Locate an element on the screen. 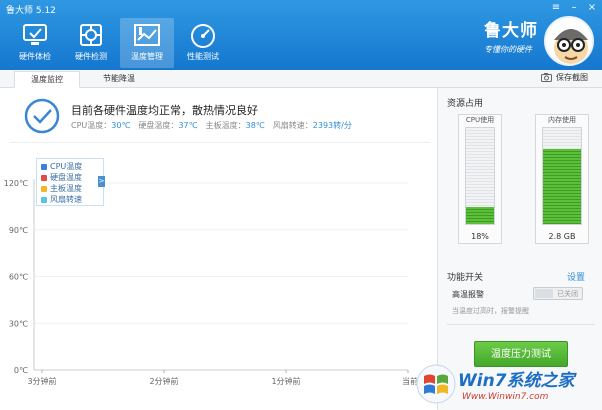 The width and height of the screenshot is (602, 410). x-tick-label: 2分钟前 is located at coordinates (163, 381).